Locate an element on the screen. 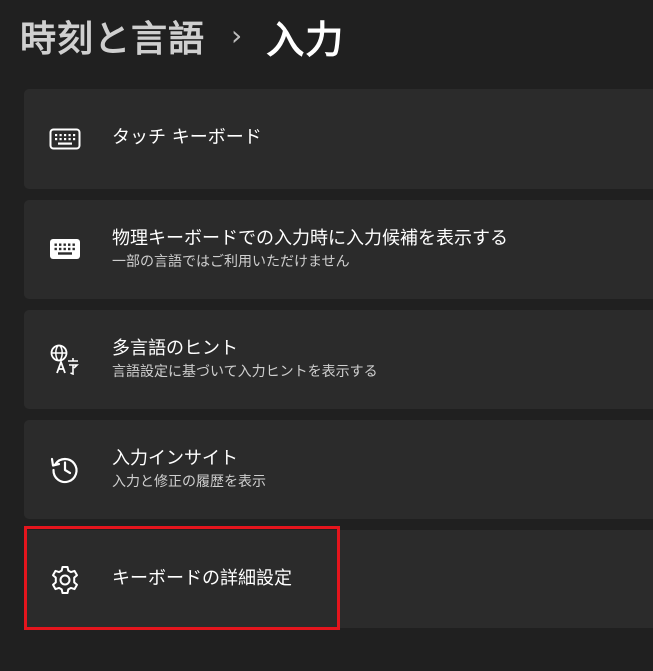 This screenshot has width=653, height=671. setting-card-physical-keyboard-suggestions: 物理キーボードでの入力時に入力候補を表示する 一部の言語ではご利用いただけません is located at coordinates (338, 249).